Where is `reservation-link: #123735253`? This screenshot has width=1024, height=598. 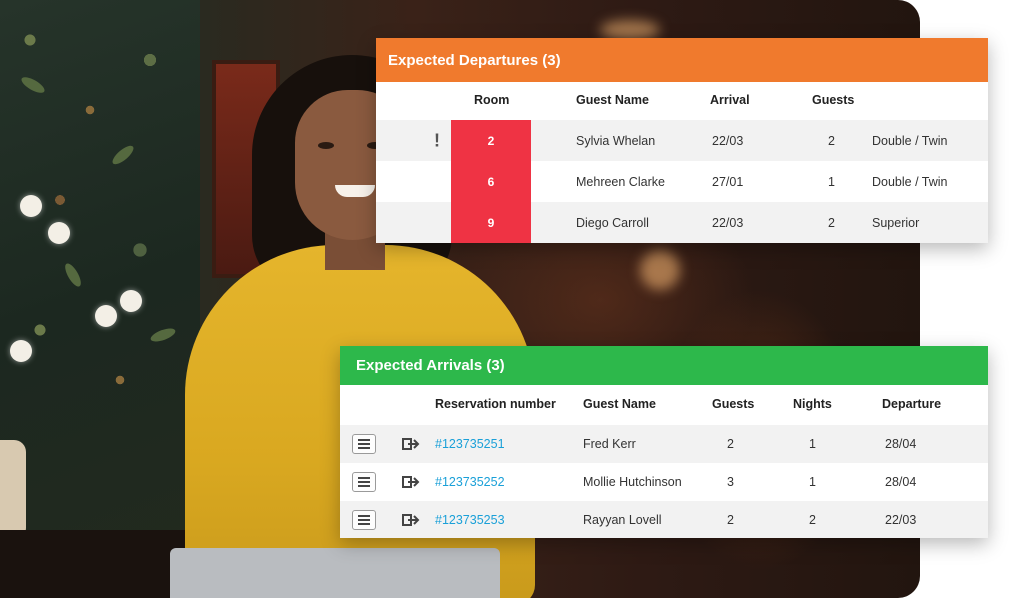
reservation-link: #123735253 is located at coordinates (470, 520).